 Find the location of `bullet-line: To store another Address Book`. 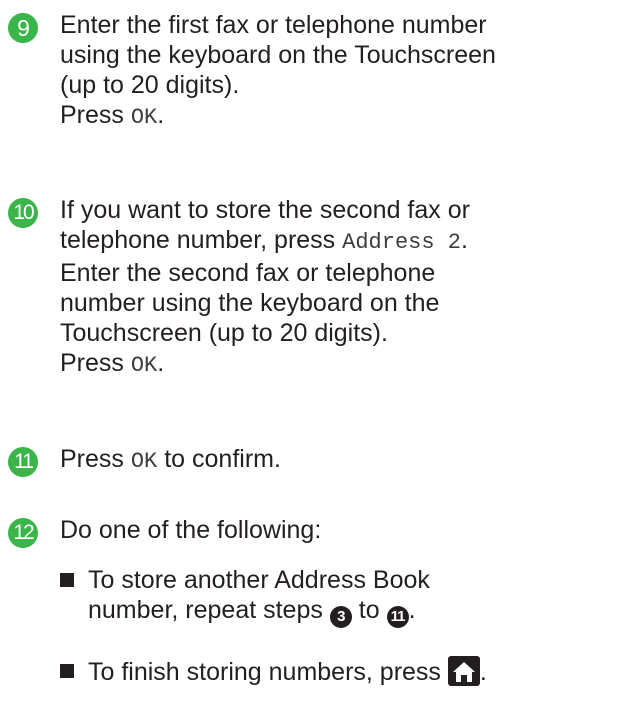

bullet-line: To store another Address Book is located at coordinates (259, 580).